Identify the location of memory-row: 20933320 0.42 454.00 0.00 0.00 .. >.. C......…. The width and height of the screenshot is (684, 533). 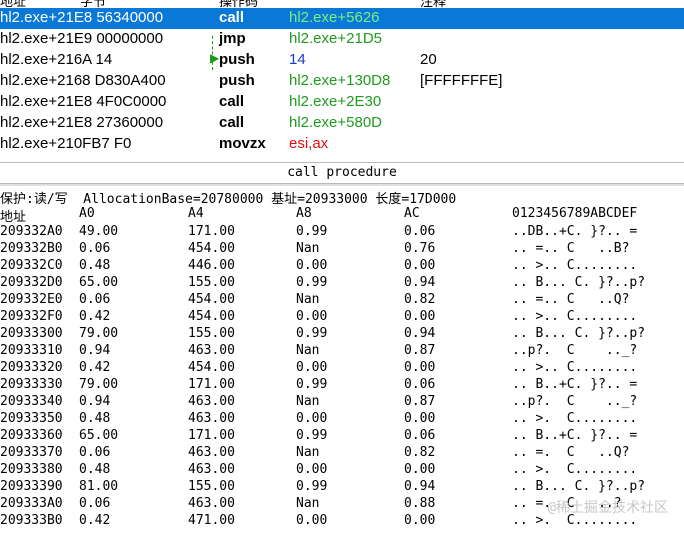
(342, 368).